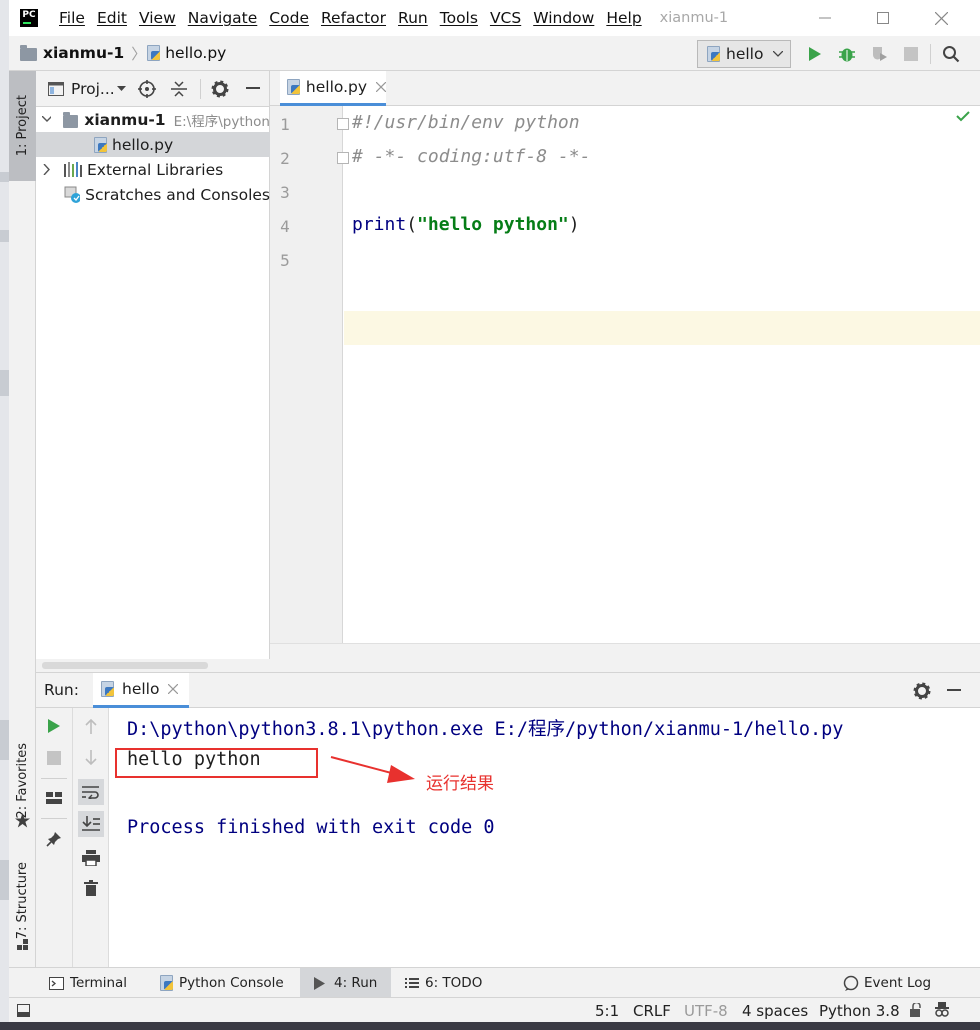 This screenshot has height=1030, width=980. Describe the element at coordinates (46, 169) in the screenshot. I see `chevron-right-icon` at that location.